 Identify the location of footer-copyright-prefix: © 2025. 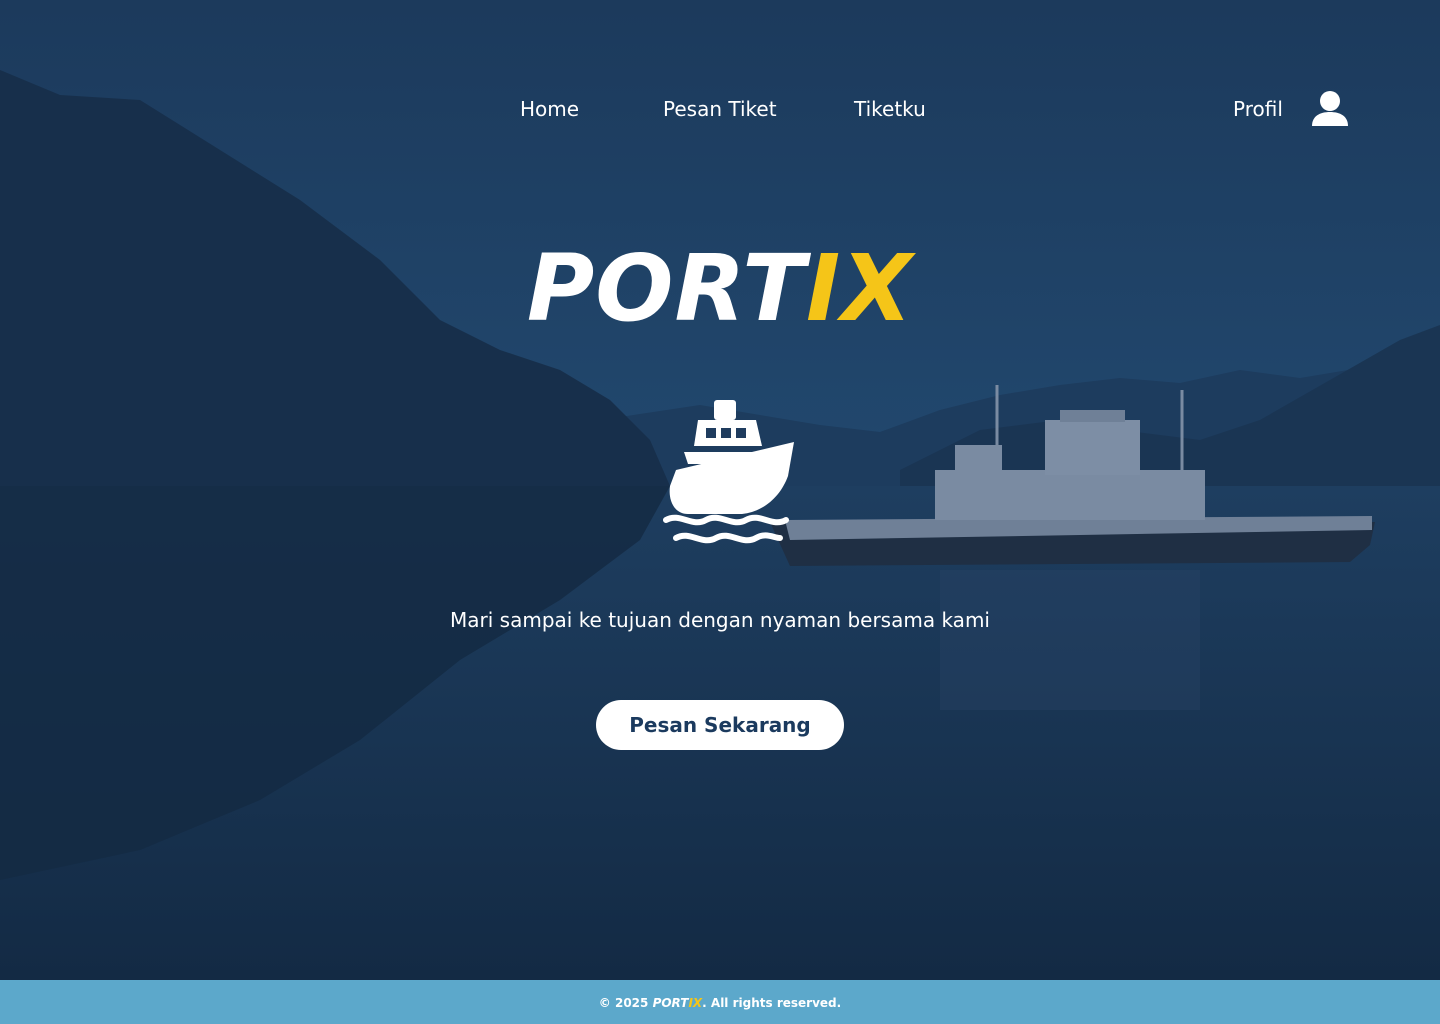
(625, 1003).